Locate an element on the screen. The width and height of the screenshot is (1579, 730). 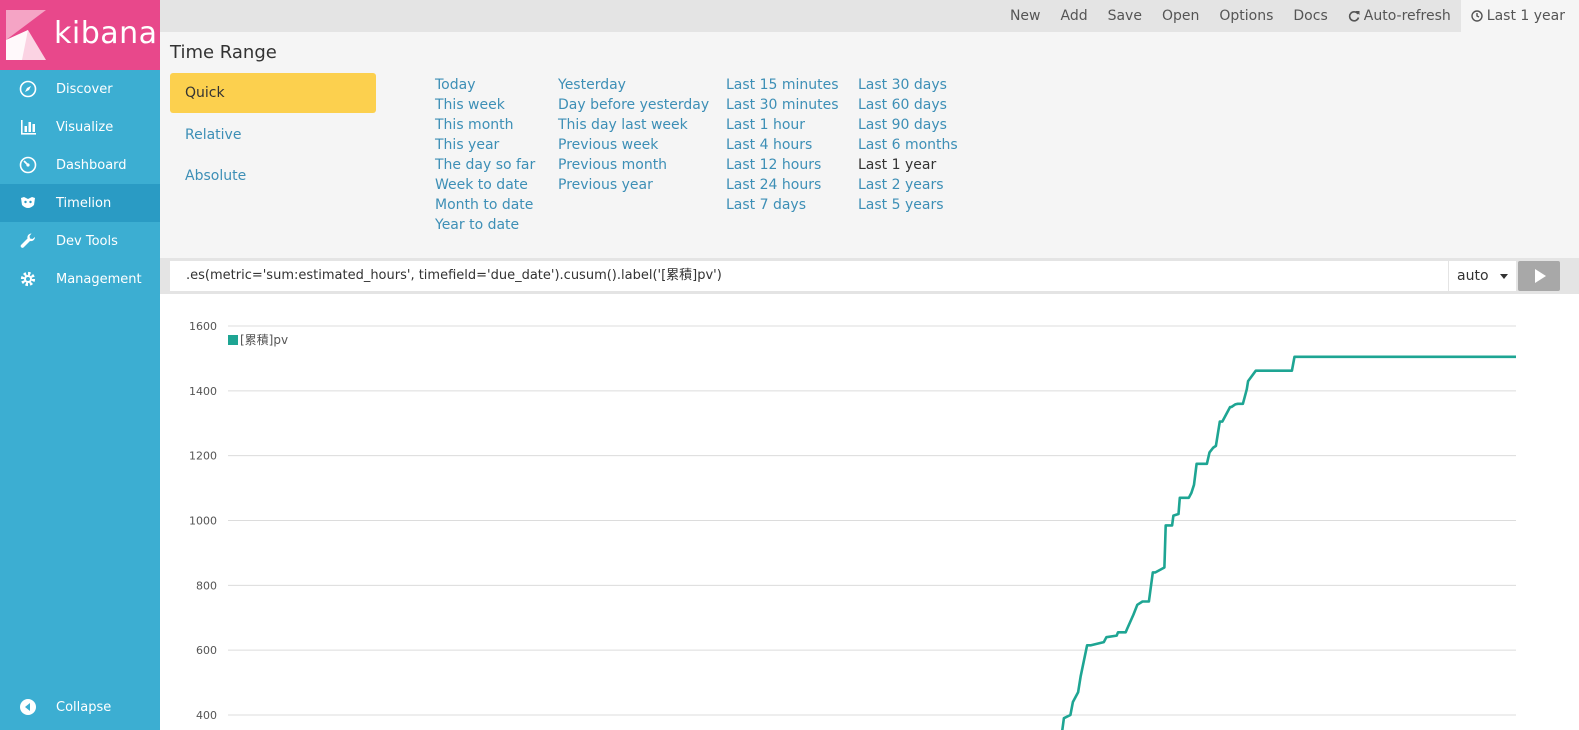
sidebar-item-label: Timelion is located at coordinates (84, 203).